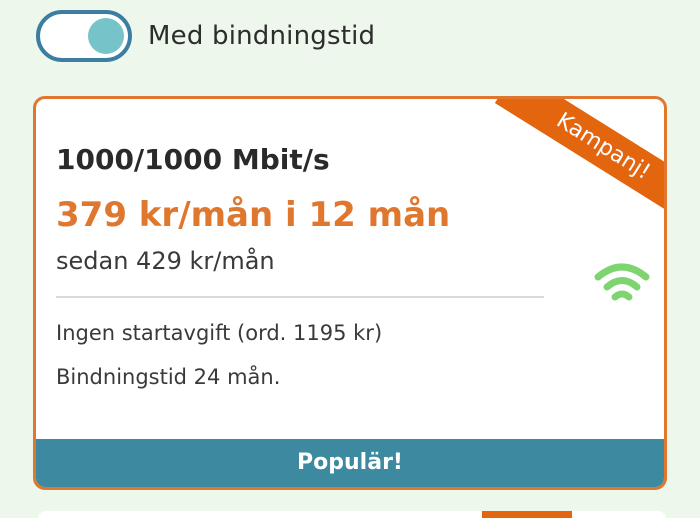 The width and height of the screenshot is (700, 518). Describe the element at coordinates (262, 36) in the screenshot. I see `toggle-label: Med bindningstid` at that location.